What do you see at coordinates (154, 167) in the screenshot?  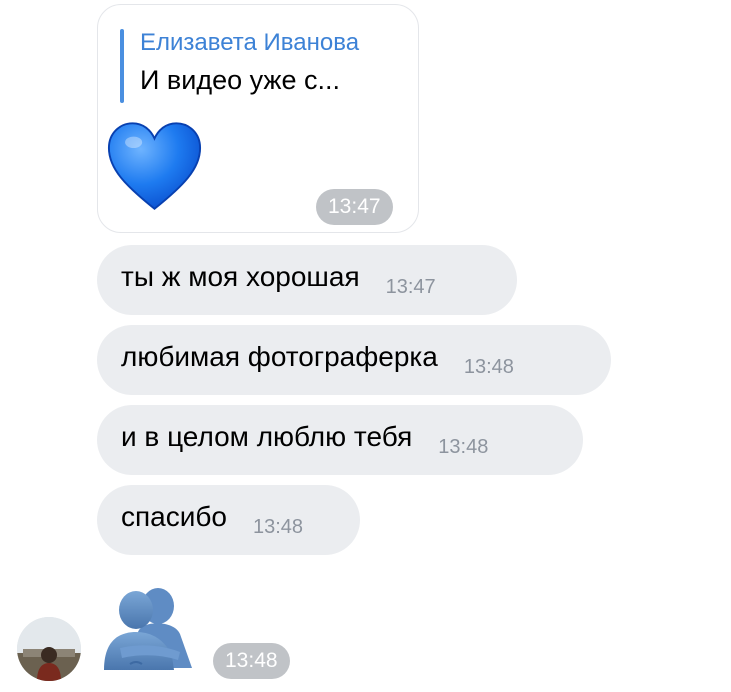 I see `blue-heart-icon` at bounding box center [154, 167].